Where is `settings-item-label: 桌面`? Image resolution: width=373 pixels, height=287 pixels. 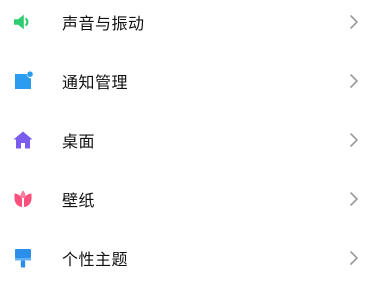 settings-item-label: 桌面 is located at coordinates (79, 141).